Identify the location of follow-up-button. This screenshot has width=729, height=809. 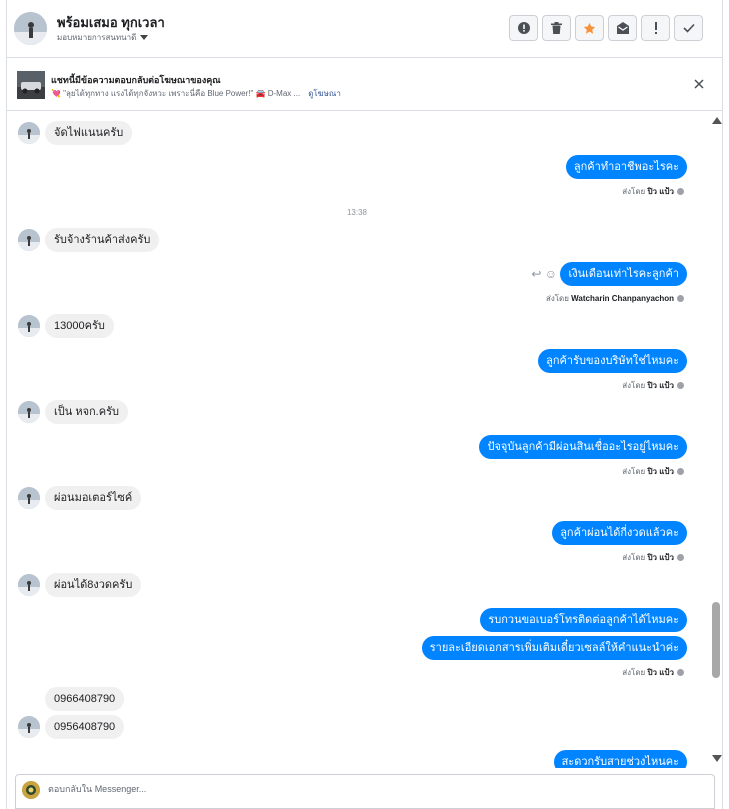
(655, 28).